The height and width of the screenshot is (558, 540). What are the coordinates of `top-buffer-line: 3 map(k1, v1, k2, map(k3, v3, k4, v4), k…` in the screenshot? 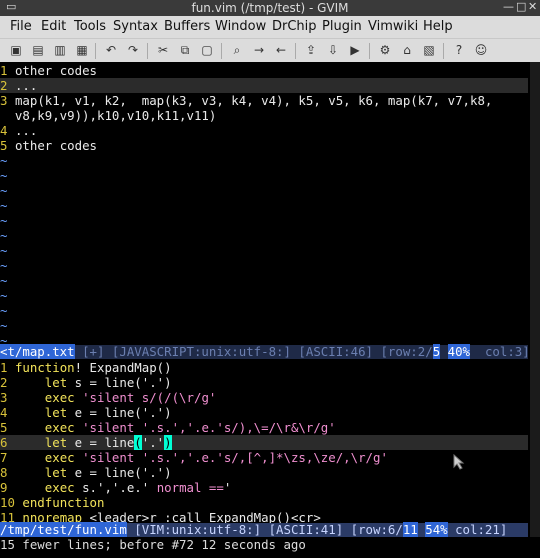 It's located at (264, 100).